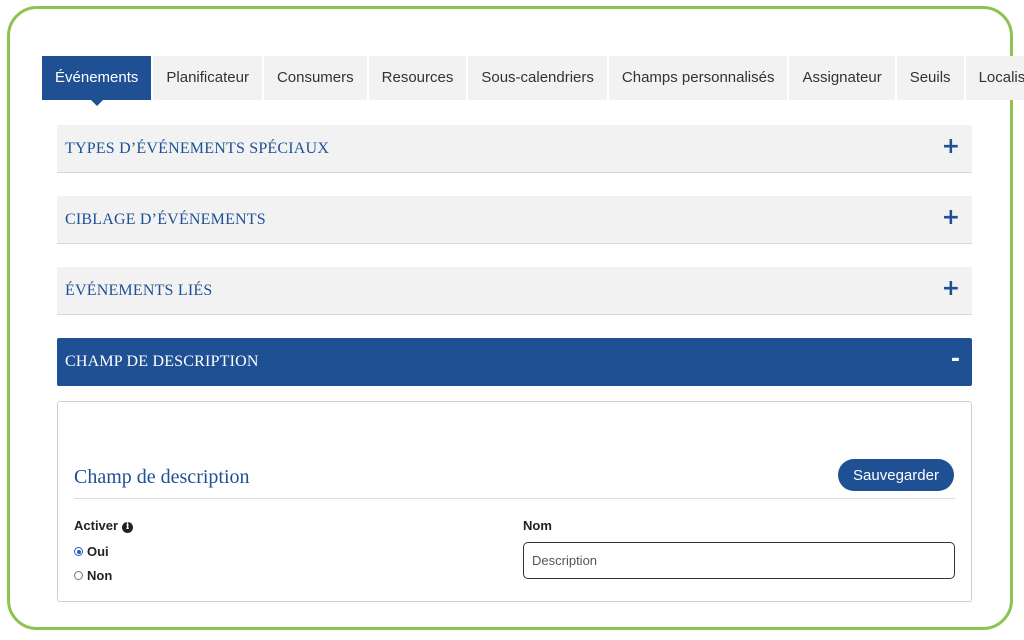 Image resolution: width=1024 pixels, height=640 pixels. I want to click on radio-button, so click(78, 575).